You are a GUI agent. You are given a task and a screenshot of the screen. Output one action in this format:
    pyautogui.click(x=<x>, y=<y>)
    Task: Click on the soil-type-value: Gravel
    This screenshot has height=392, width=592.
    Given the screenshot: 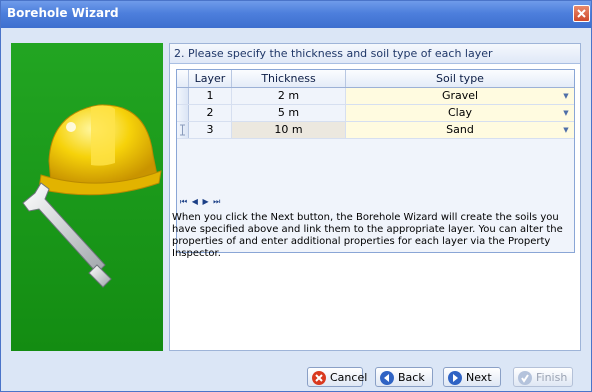 What is the action you would take?
    pyautogui.click(x=460, y=95)
    